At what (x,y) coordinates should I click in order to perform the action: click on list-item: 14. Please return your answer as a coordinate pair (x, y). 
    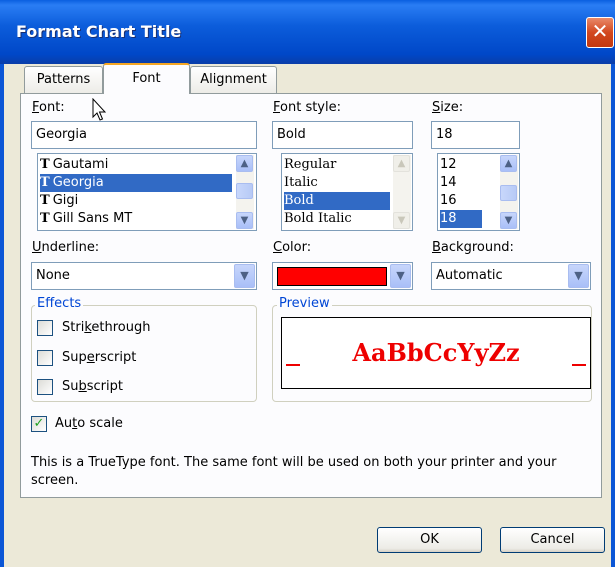
    Looking at the image, I should click on (461, 183).